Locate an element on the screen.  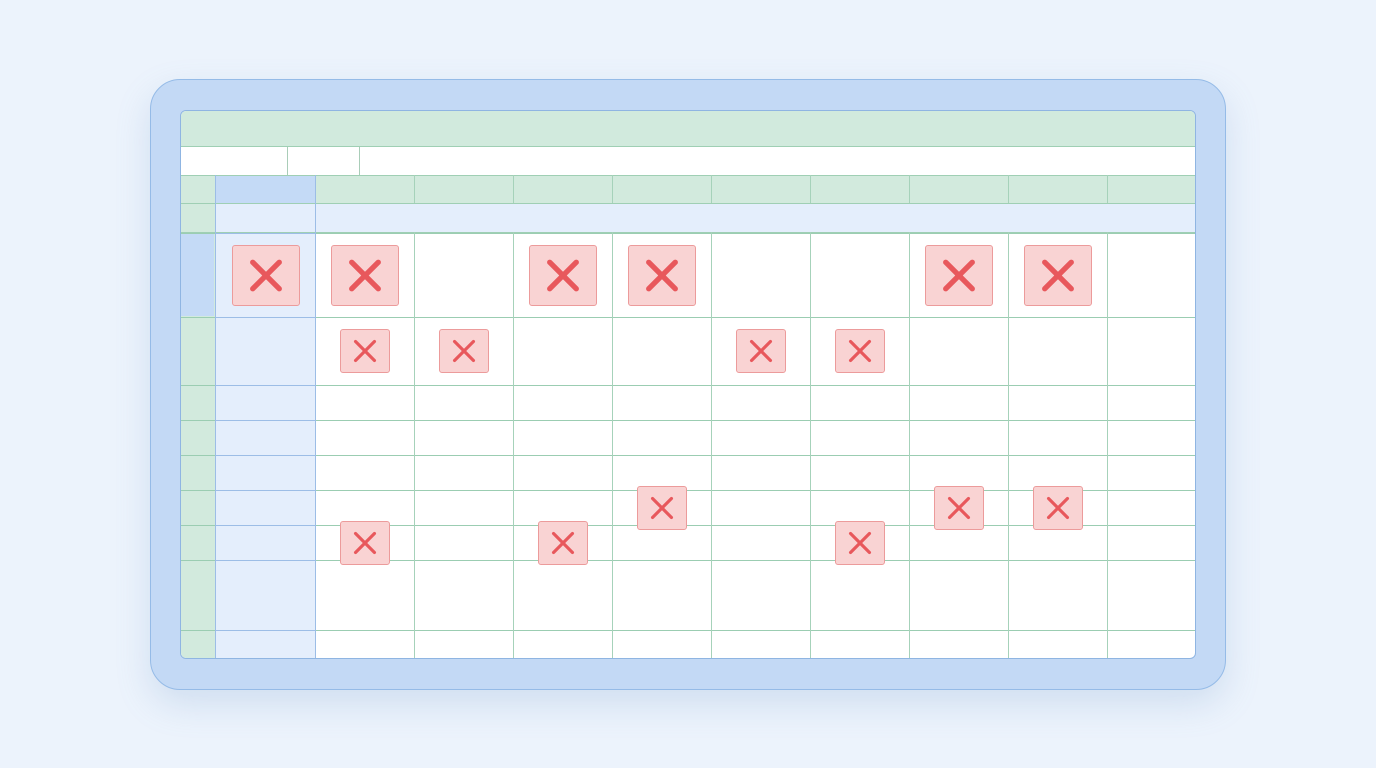
selected-row-header is located at coordinates (197, 274).